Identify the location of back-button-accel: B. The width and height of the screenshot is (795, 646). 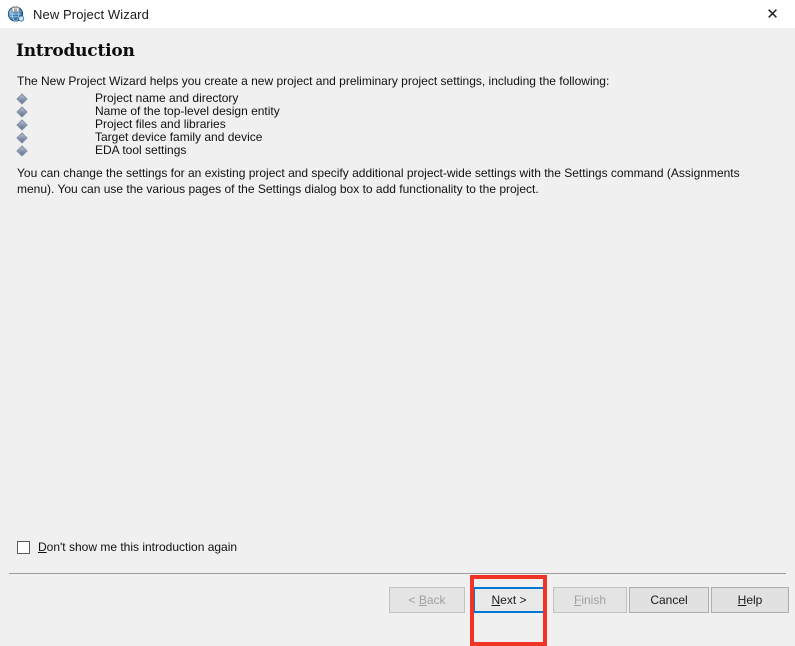
(422, 600).